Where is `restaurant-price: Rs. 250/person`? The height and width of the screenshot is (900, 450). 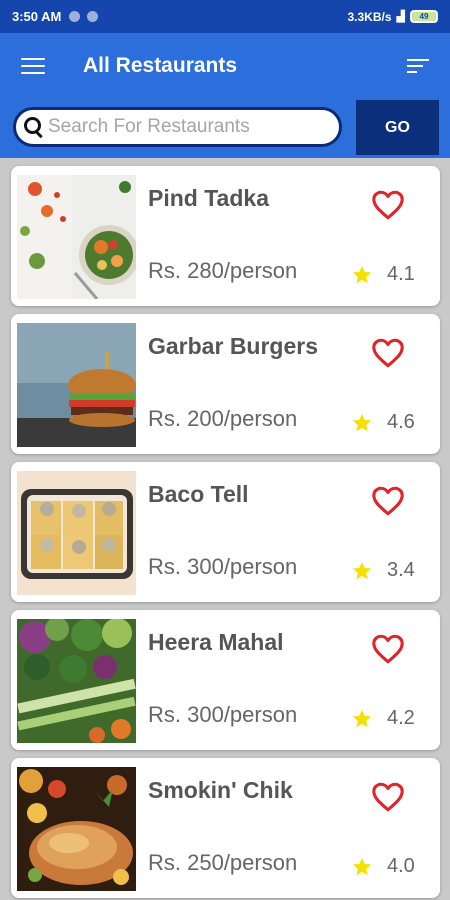
restaurant-price: Rs. 250/person is located at coordinates (223, 862).